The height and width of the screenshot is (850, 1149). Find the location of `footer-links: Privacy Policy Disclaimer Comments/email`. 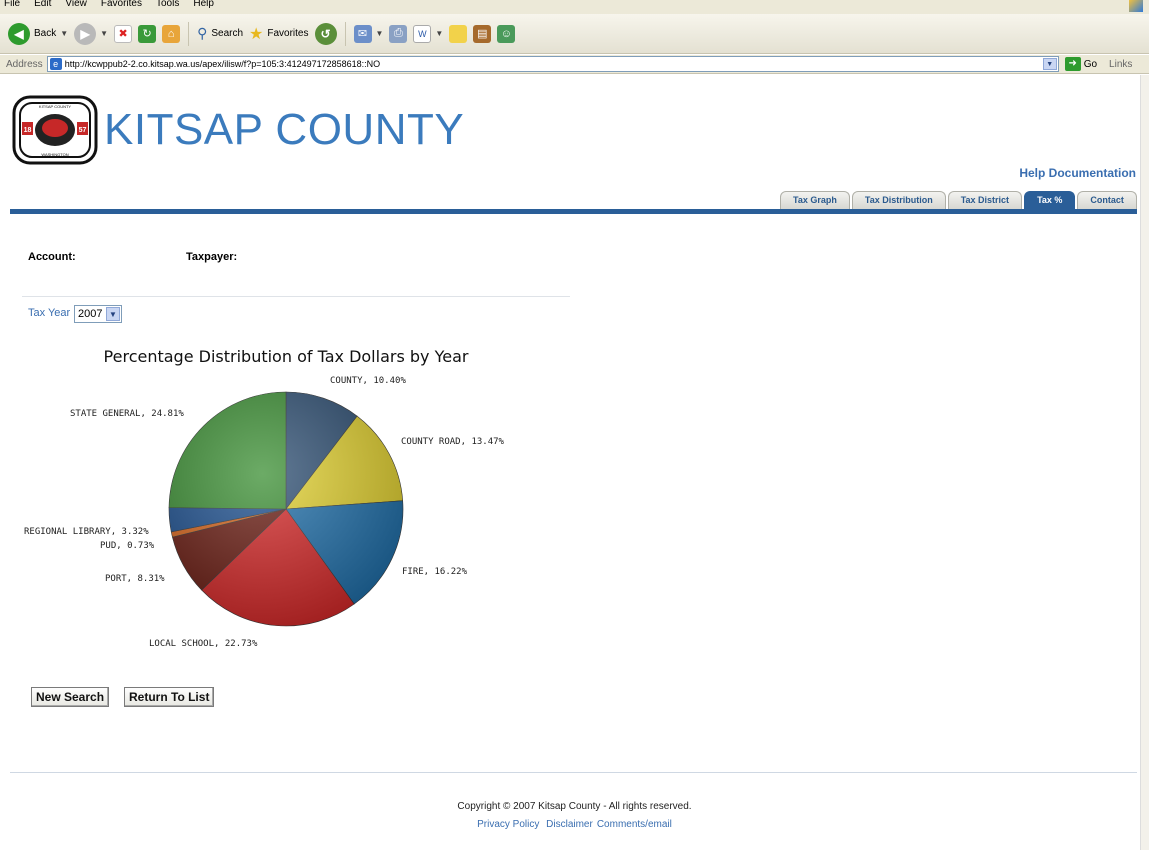

footer-links: Privacy Policy Disclaimer Comments/email is located at coordinates (574, 824).